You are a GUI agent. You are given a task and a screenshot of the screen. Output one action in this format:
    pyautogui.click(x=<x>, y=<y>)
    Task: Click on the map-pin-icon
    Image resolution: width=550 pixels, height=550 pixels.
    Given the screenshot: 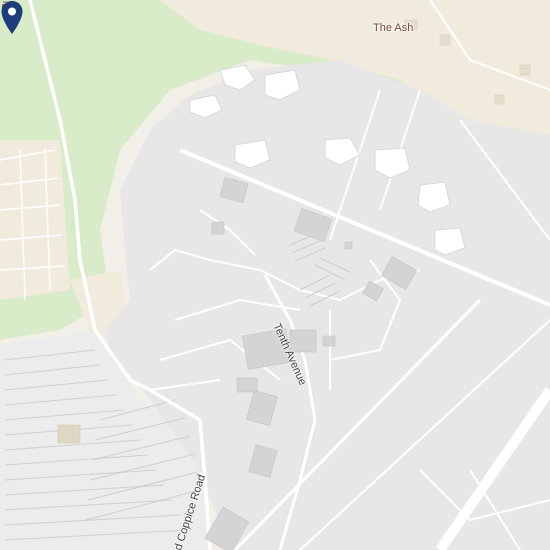 What is the action you would take?
    pyautogui.click(x=12, y=18)
    